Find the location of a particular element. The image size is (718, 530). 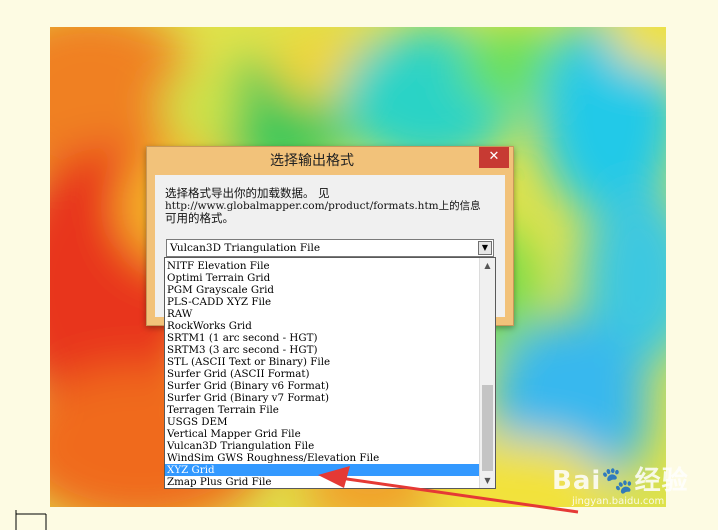

list-item: Surfer Grid (Binary v6 Format) is located at coordinates (322, 386).